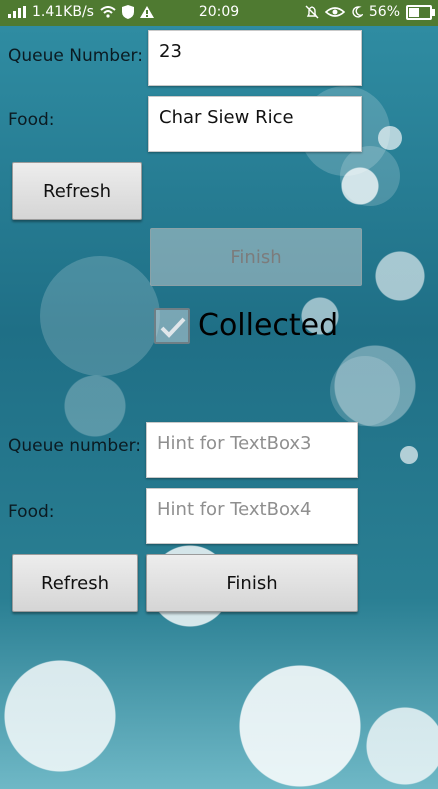 The width and height of the screenshot is (438, 789). Describe the element at coordinates (252, 583) in the screenshot. I see `finish-button-2: Finish` at that location.